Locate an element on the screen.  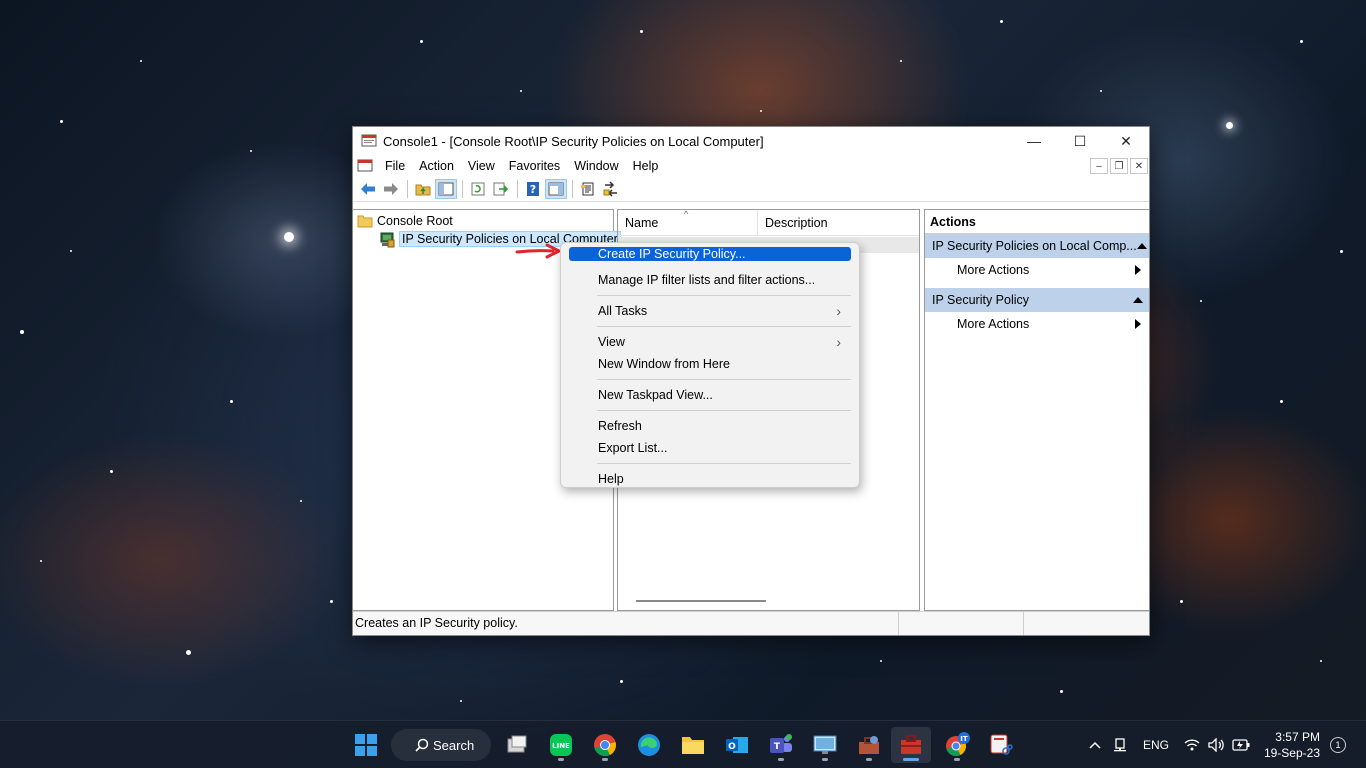
menu-item-refresh: Refresh is located at coordinates (710, 426).